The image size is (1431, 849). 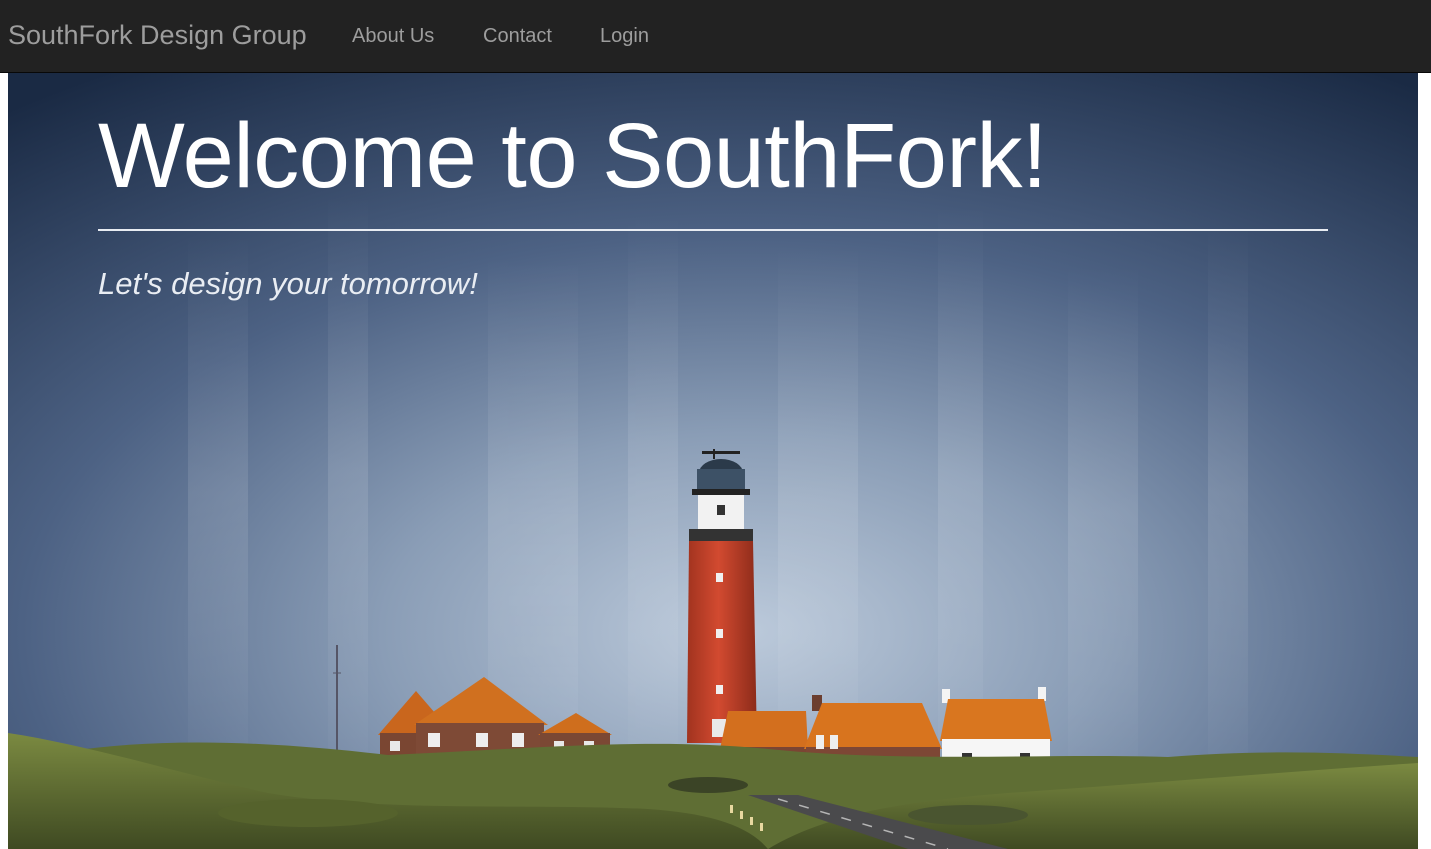 I want to click on hero-title: Welcome to SouthFork!, so click(x=573, y=156).